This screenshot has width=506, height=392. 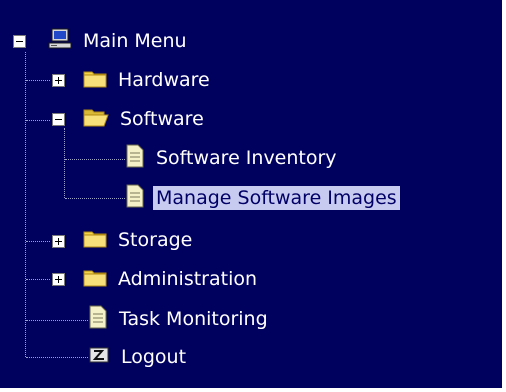 What do you see at coordinates (58, 241) in the screenshot?
I see `expand-toggle-storage` at bounding box center [58, 241].